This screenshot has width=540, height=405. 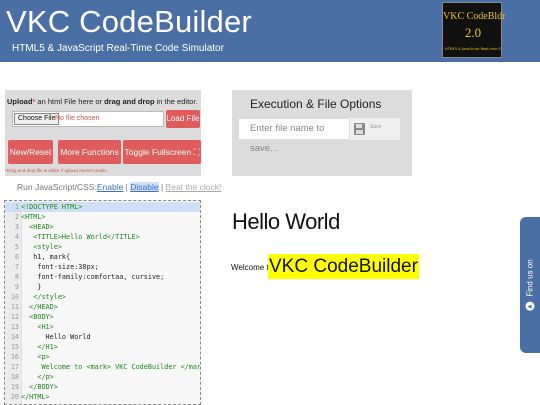 I want to click on line-number: 18, so click(x=14, y=377).